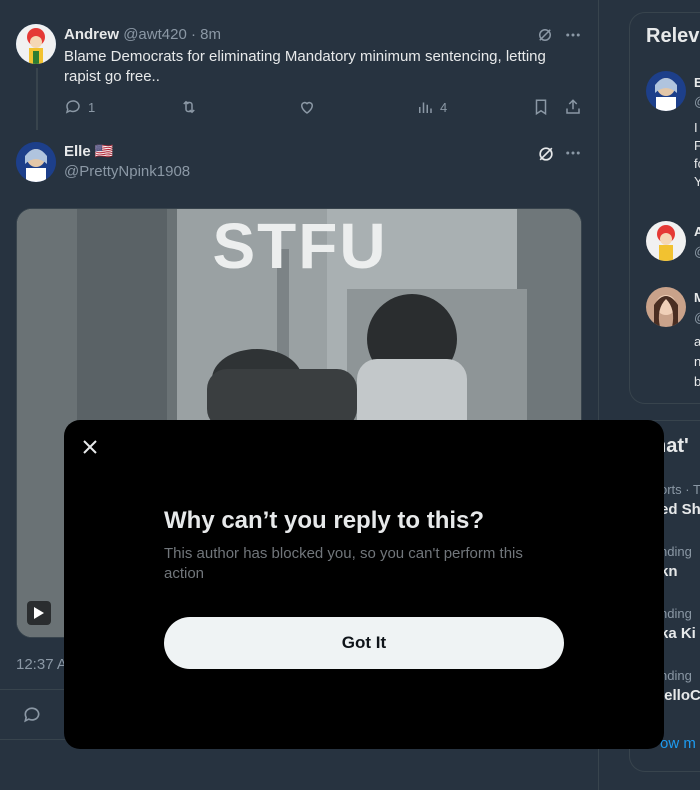 The image size is (700, 790). I want to click on reply-button: 1, so click(79, 107).